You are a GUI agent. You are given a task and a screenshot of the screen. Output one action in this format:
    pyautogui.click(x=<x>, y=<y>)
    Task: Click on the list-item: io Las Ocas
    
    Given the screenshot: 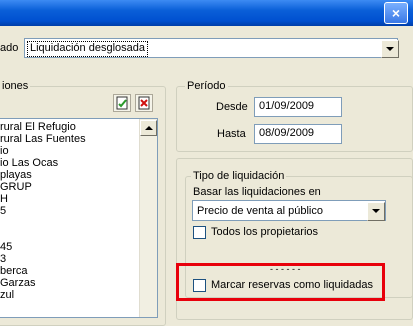 What is the action you would take?
    pyautogui.click(x=68, y=163)
    